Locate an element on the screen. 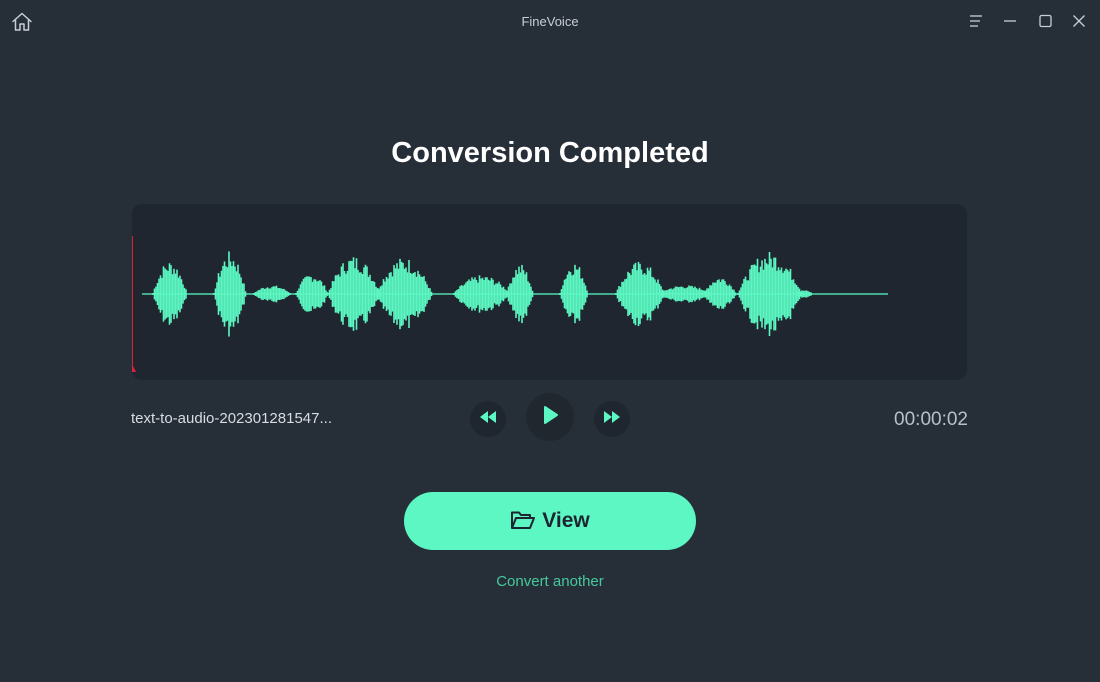  view-button: View is located at coordinates (550, 521).